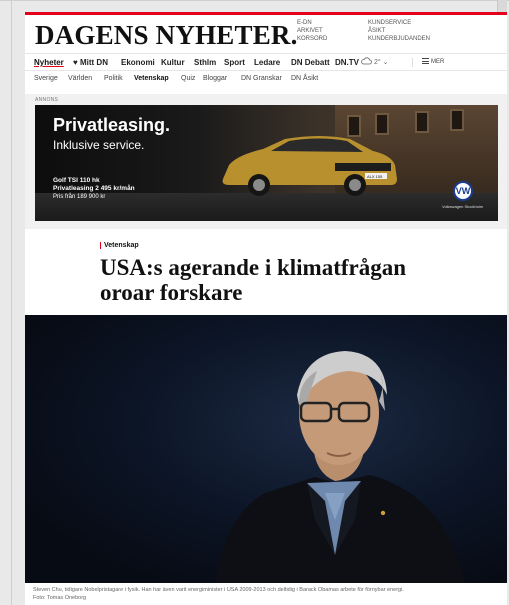  I want to click on nav-item-kultur: Kultur, so click(173, 62).